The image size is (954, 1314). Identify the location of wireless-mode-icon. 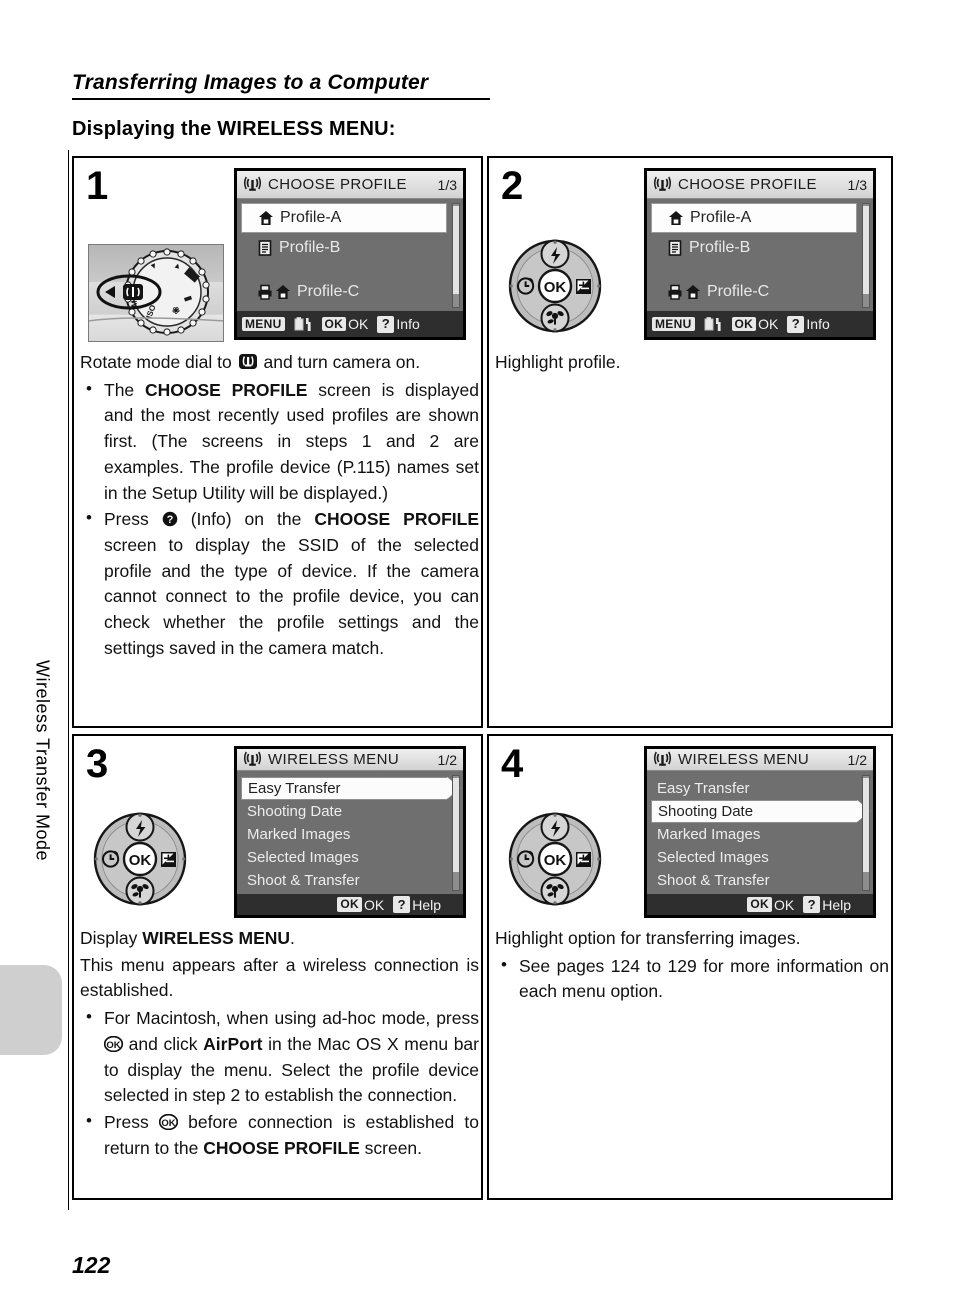
(247, 361).